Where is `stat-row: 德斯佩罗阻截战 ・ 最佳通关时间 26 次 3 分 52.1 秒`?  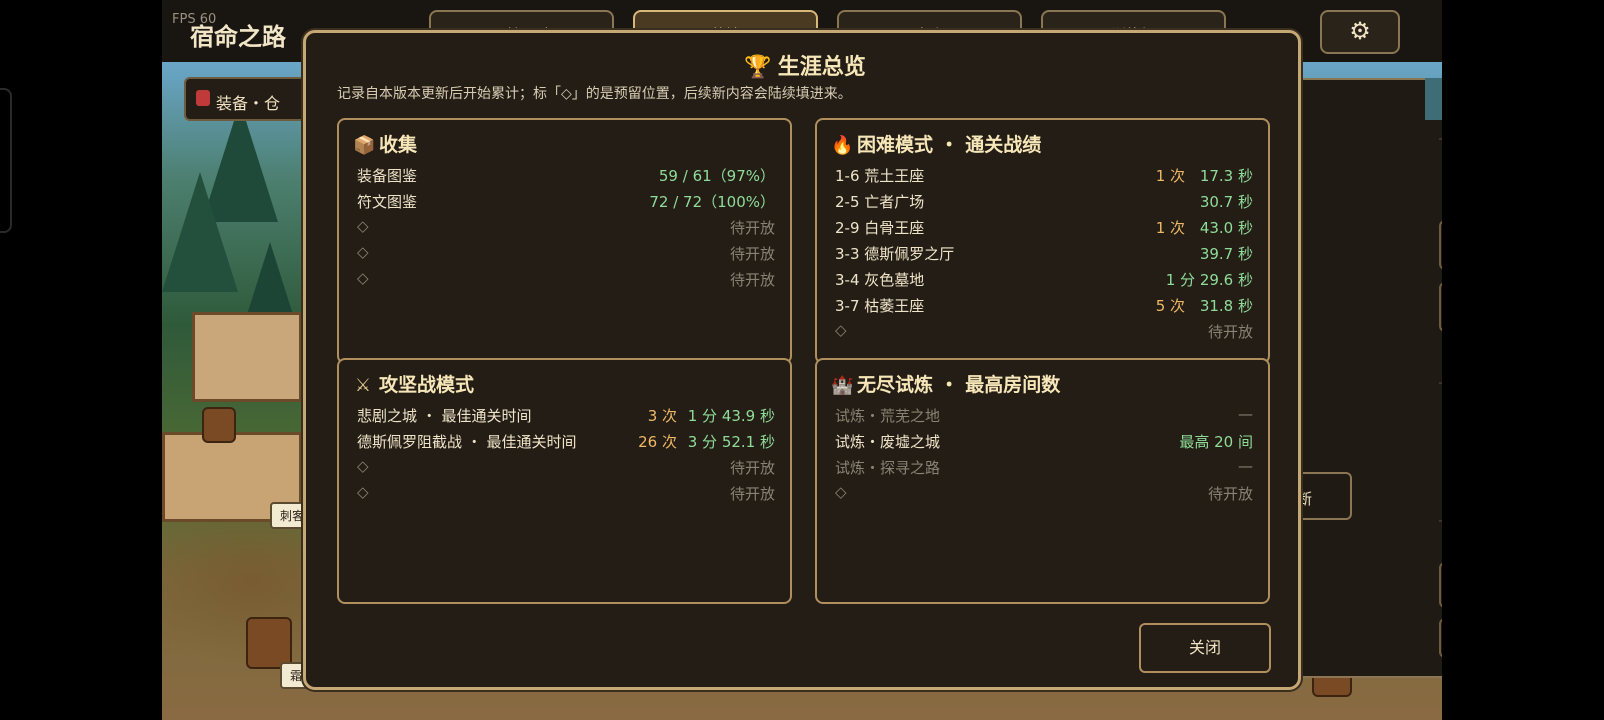
stat-row: 德斯佩罗阻截战 ・ 最佳通关时间 26 次 3 分 52.1 秒 is located at coordinates (566, 440).